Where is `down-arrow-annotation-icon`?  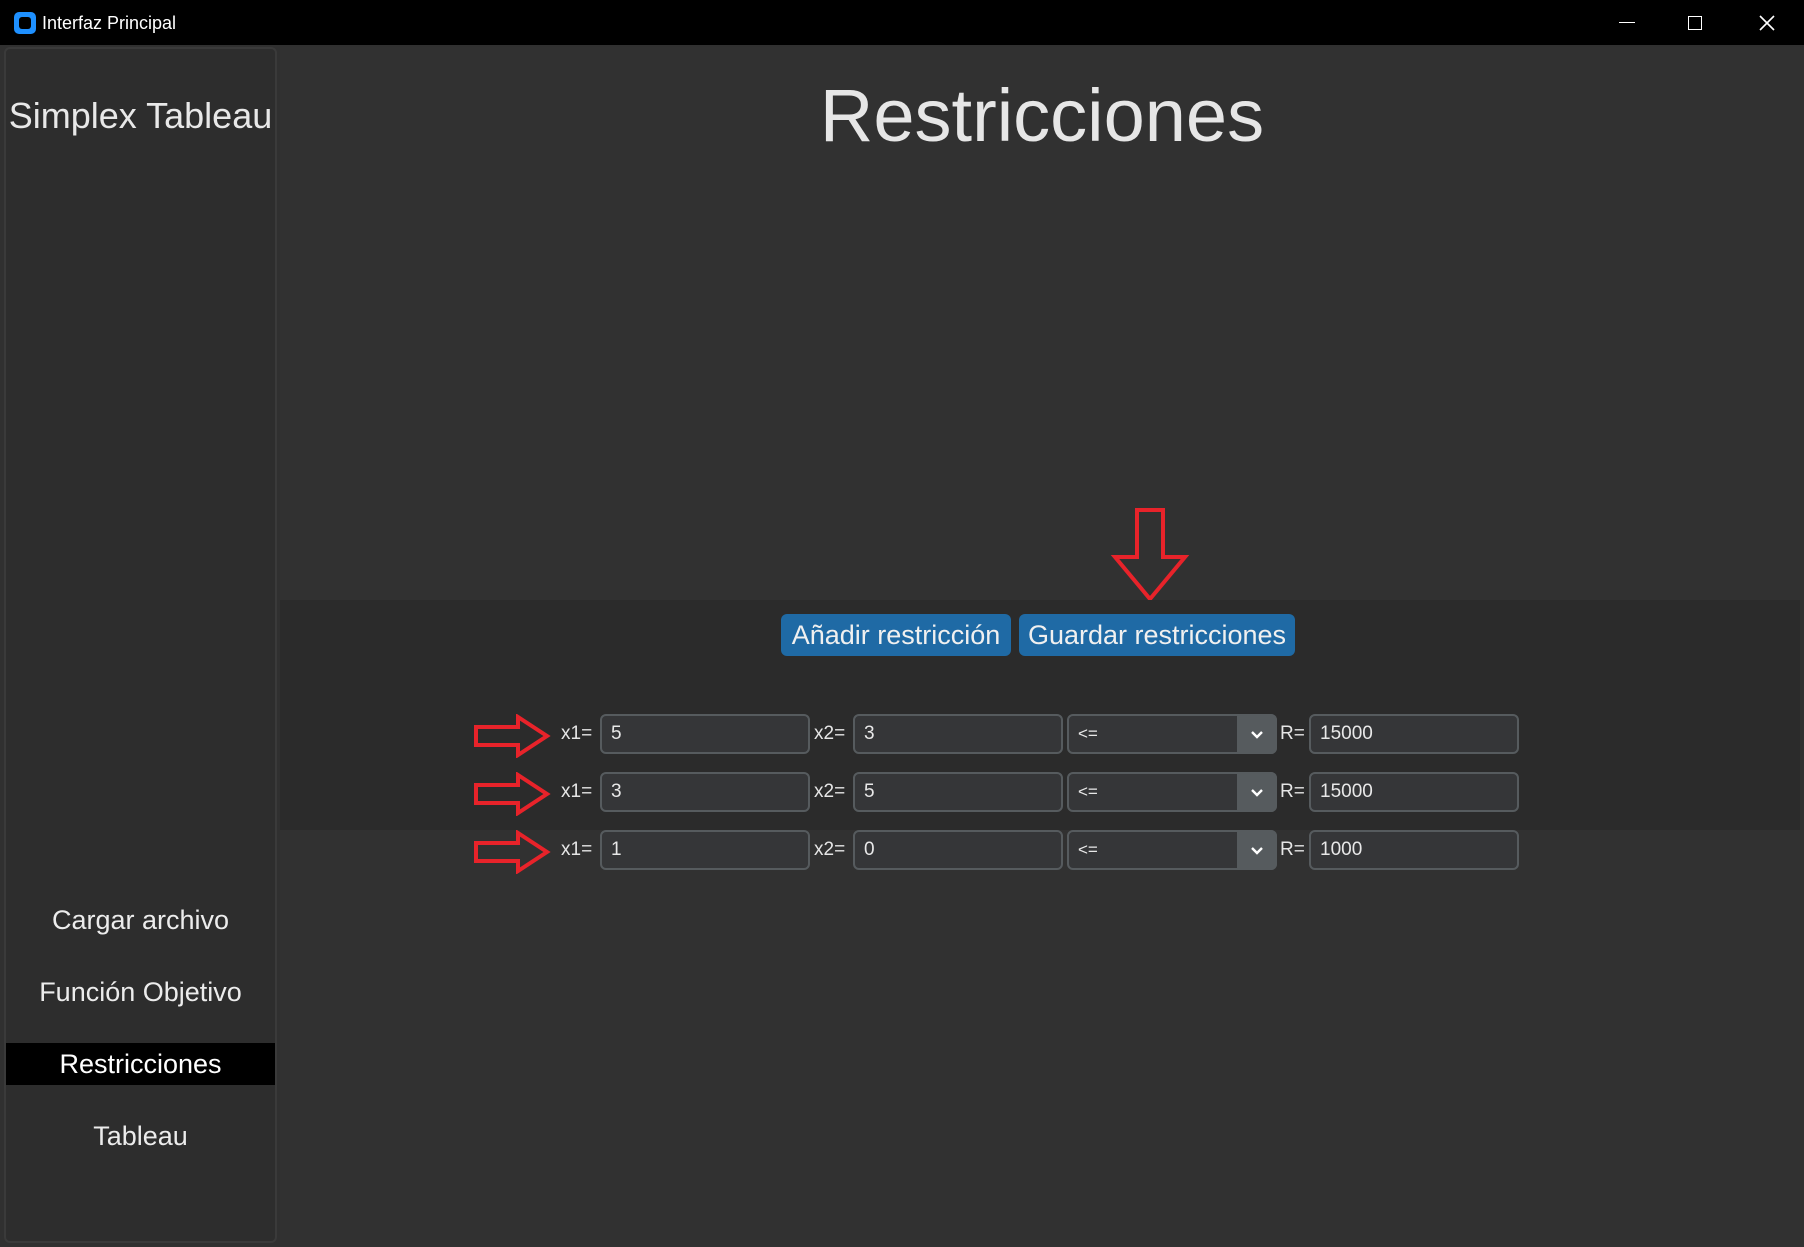
down-arrow-annotation-icon is located at coordinates (1150, 555).